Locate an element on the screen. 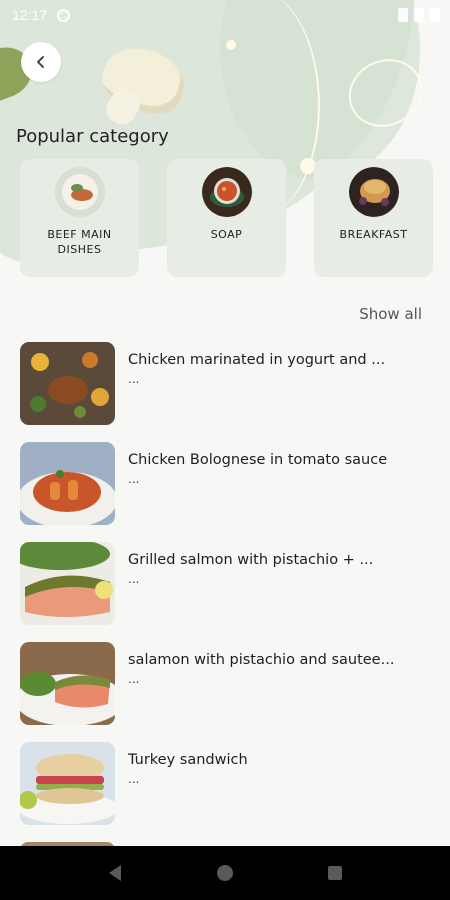 This screenshot has height=900, width=450. status-indicators is located at coordinates (419, 15).